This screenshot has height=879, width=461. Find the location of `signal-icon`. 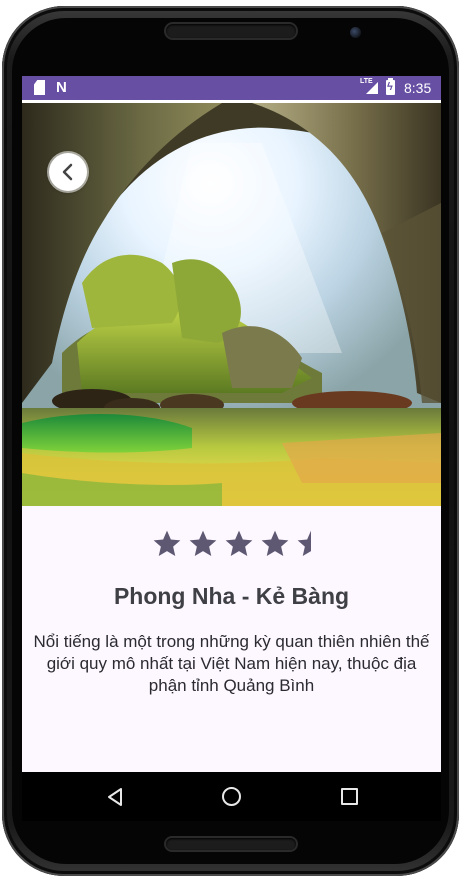

signal-icon is located at coordinates (372, 88).